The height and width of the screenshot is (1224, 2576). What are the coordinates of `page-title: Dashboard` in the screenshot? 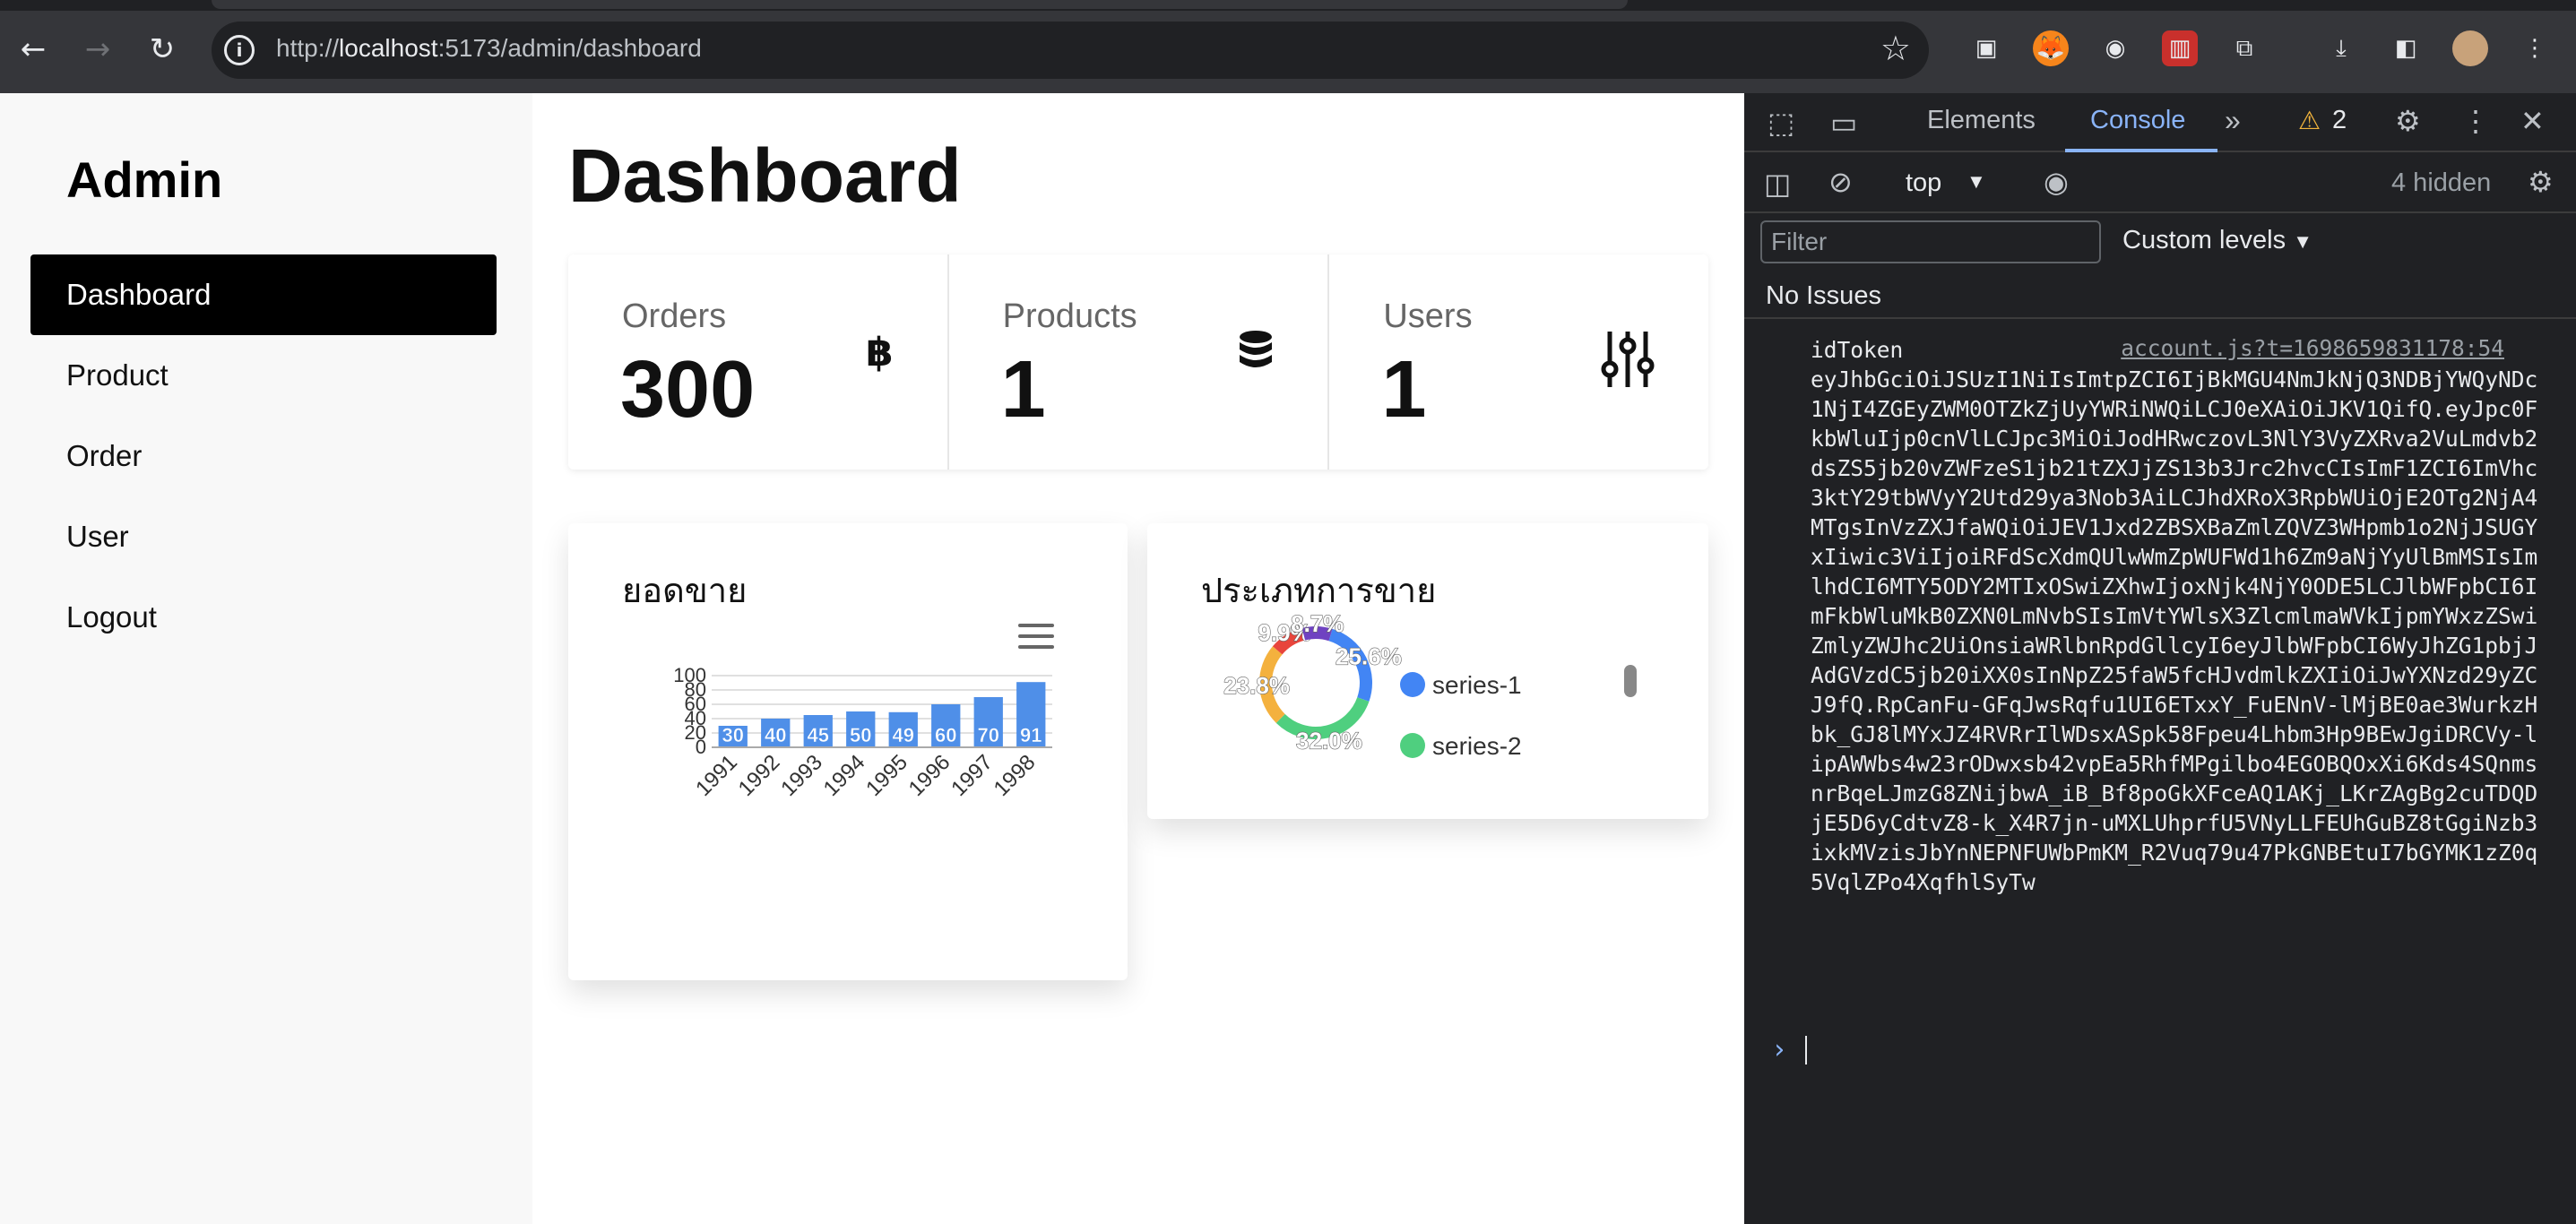 It's located at (765, 176).